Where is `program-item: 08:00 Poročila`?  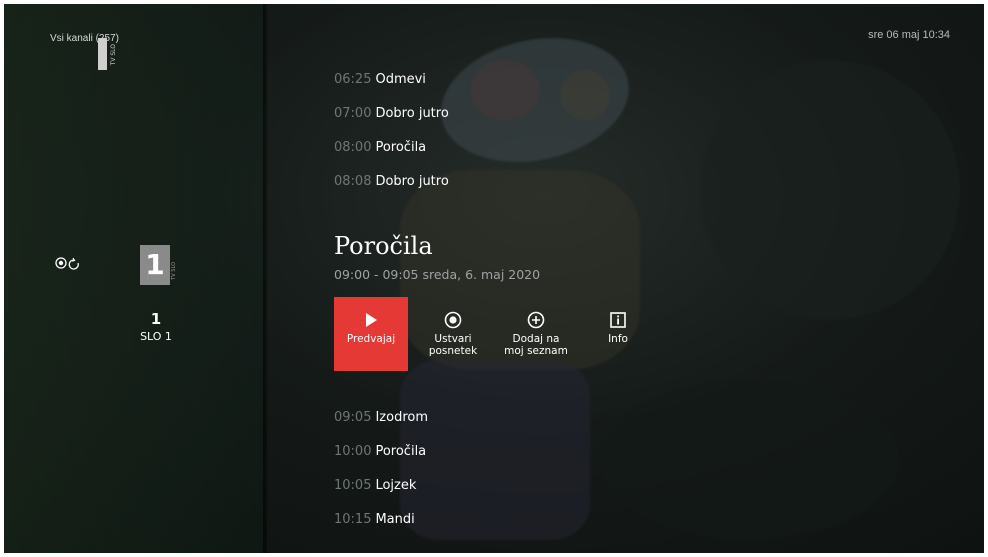
program-item: 08:00 Poročila is located at coordinates (380, 148).